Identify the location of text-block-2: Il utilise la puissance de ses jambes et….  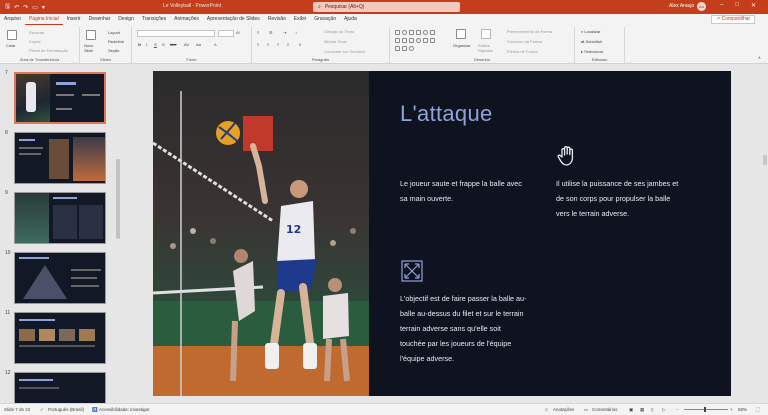
(636, 198).